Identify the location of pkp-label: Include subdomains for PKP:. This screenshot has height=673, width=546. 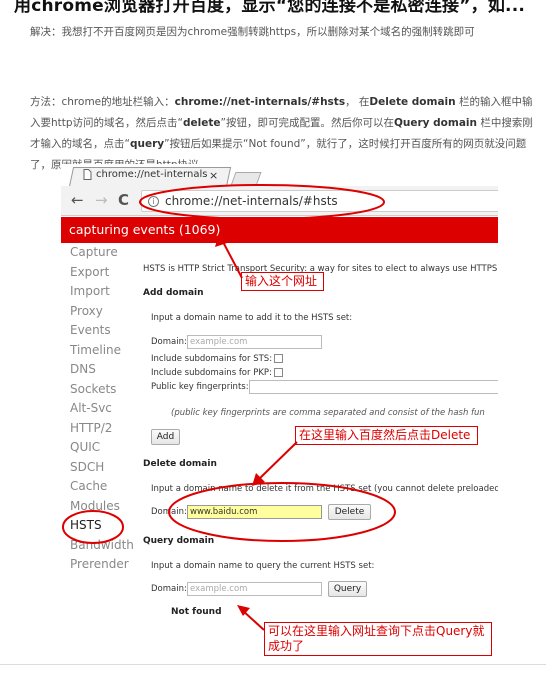
(211, 373).